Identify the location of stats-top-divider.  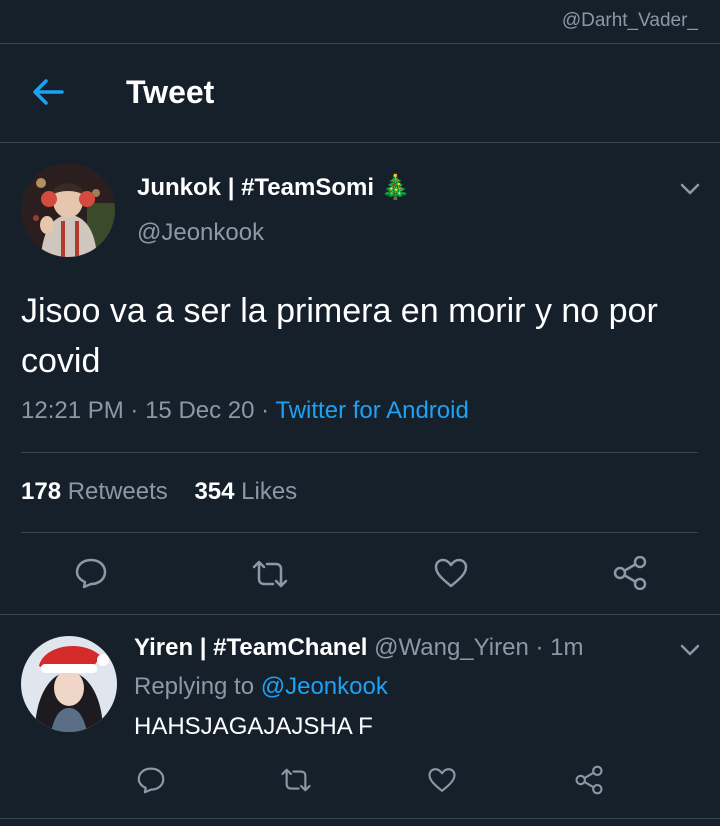
(359, 452).